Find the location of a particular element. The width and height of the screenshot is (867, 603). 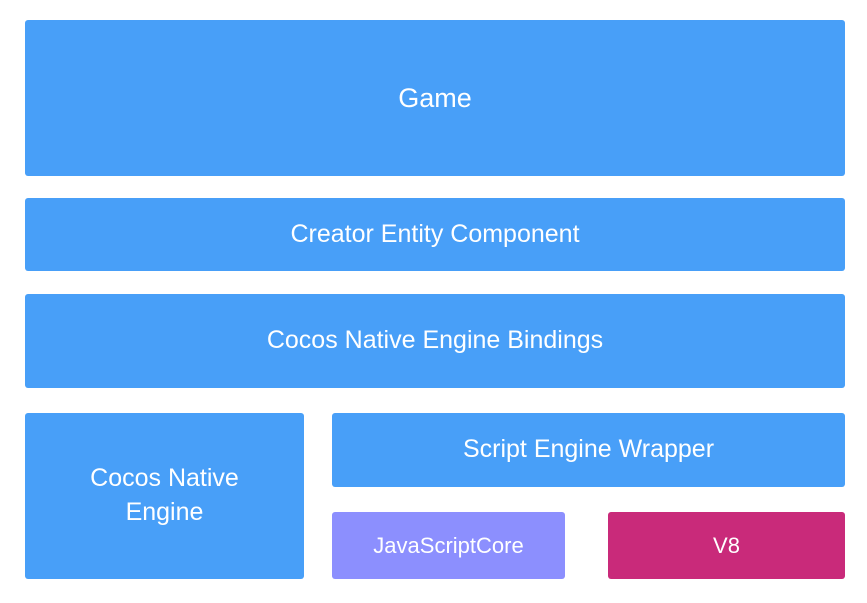

creator-entity-component-layer: Creator Entity Component is located at coordinates (435, 234).